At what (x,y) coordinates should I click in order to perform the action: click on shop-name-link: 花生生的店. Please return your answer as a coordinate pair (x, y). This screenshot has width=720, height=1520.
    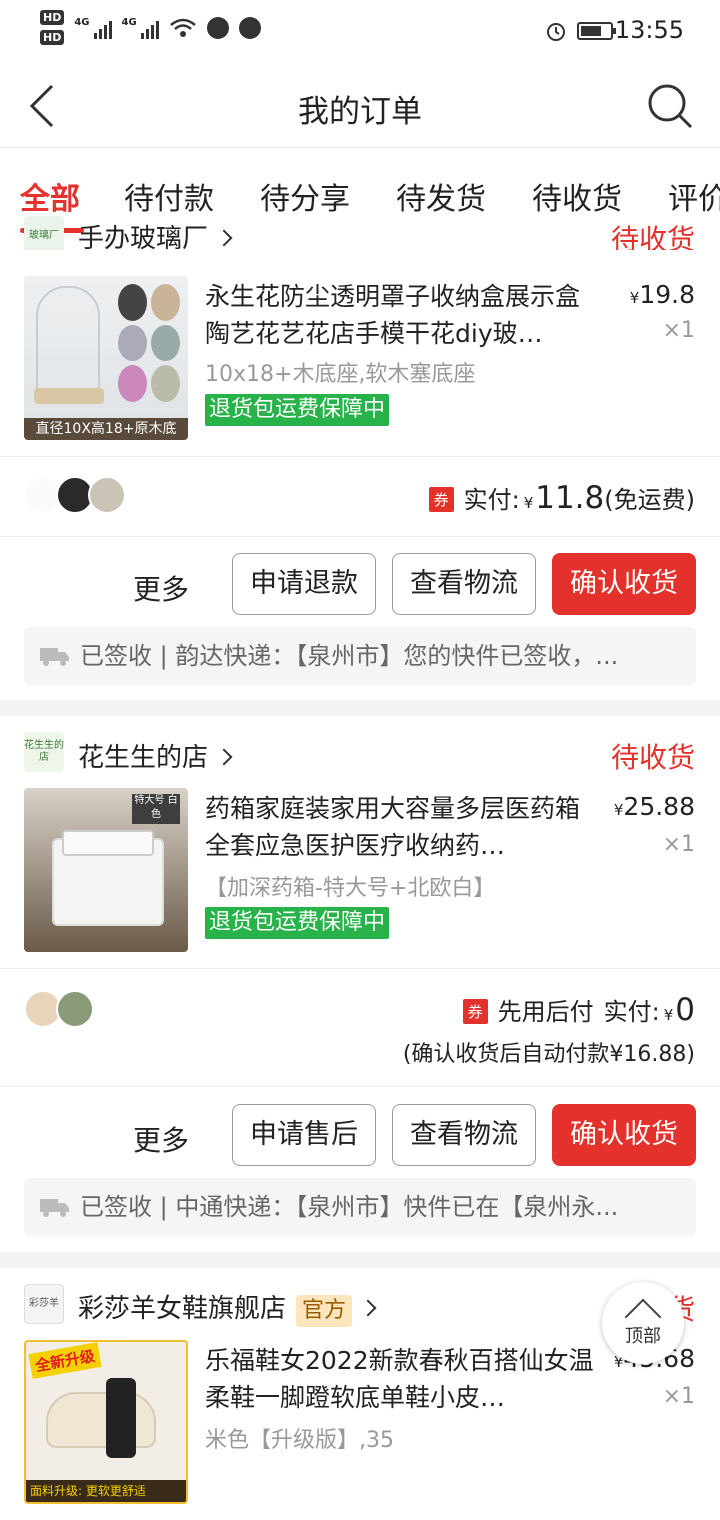
    Looking at the image, I should click on (155, 755).